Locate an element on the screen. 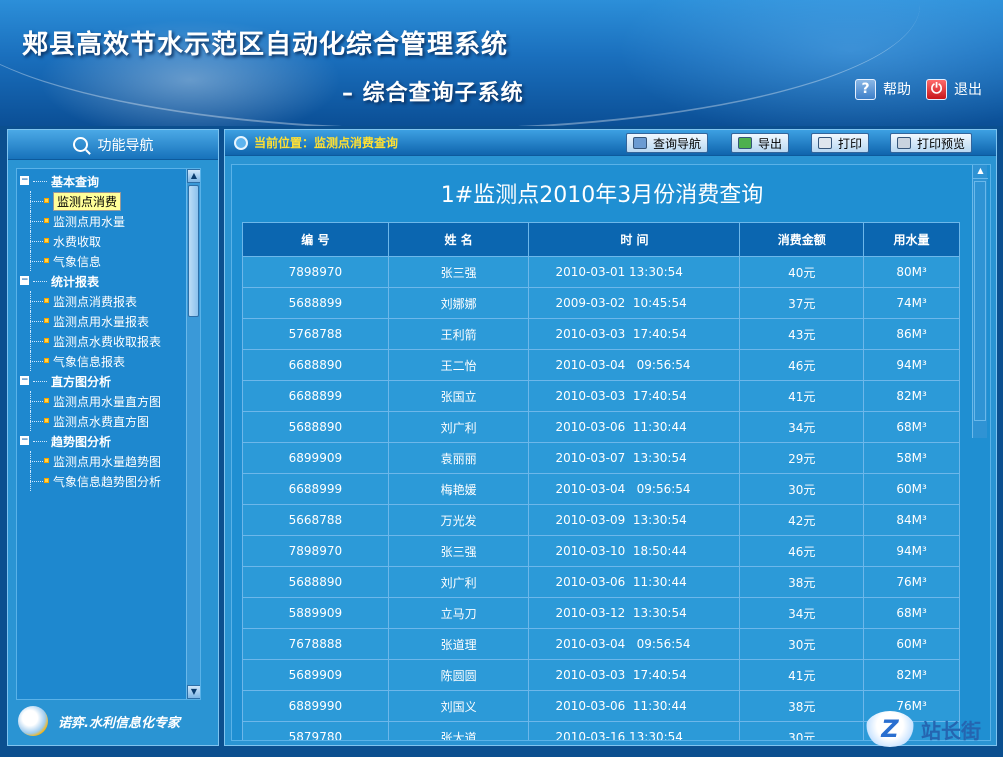 This screenshot has height=757, width=1003. cell-name: 王二怡 is located at coordinates (458, 365).